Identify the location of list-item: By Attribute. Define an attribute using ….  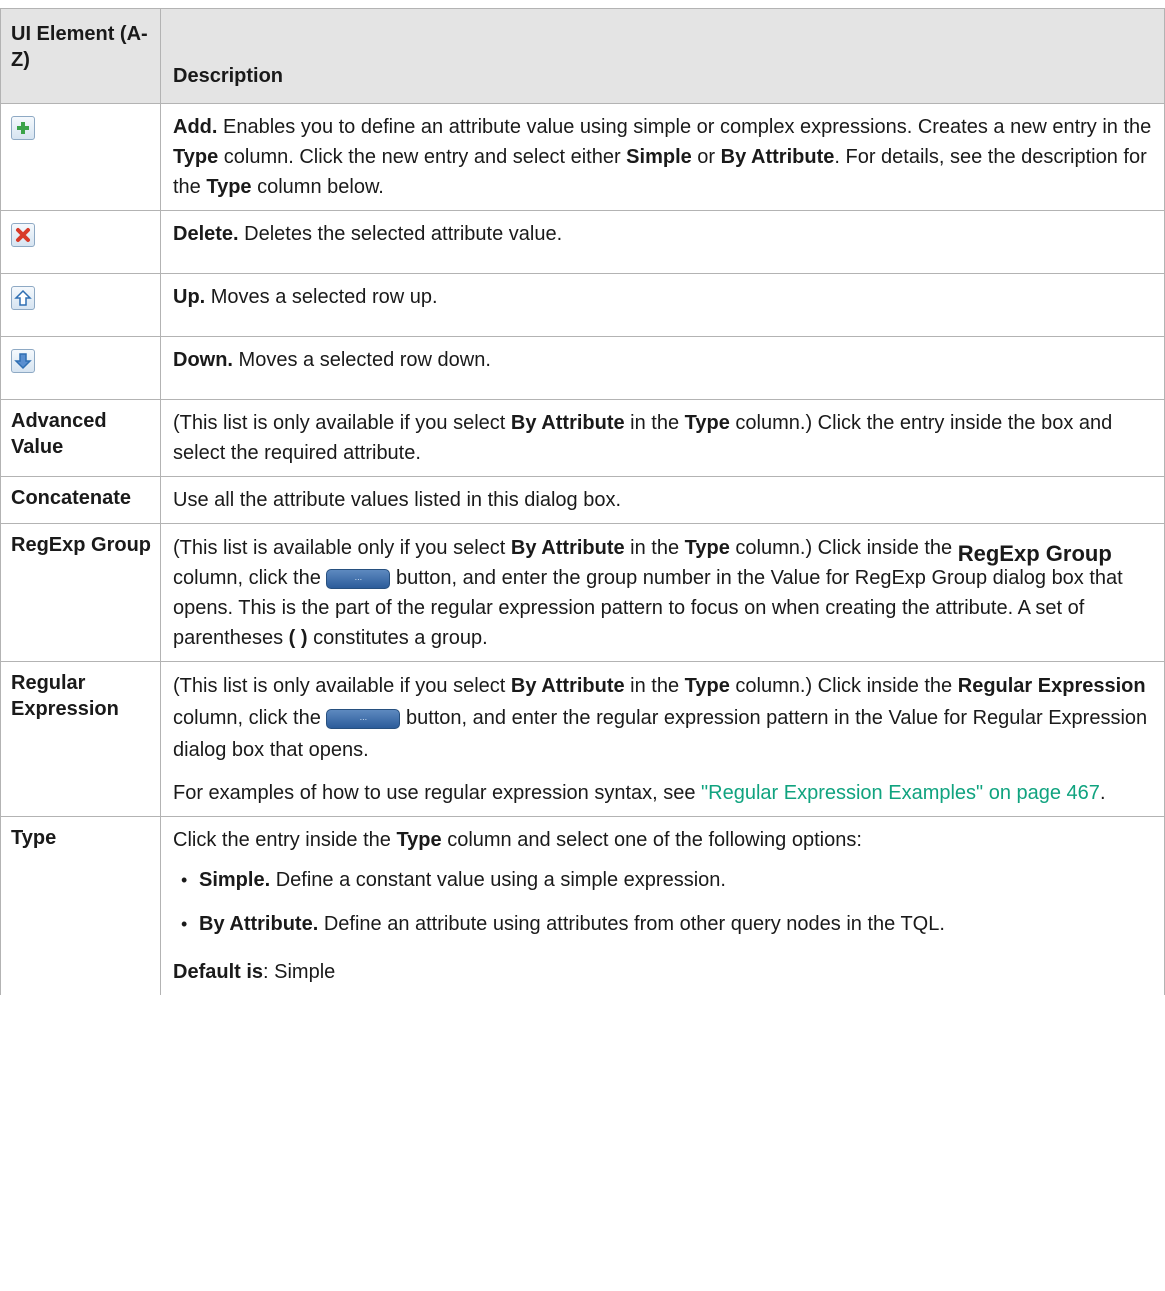
(666, 924).